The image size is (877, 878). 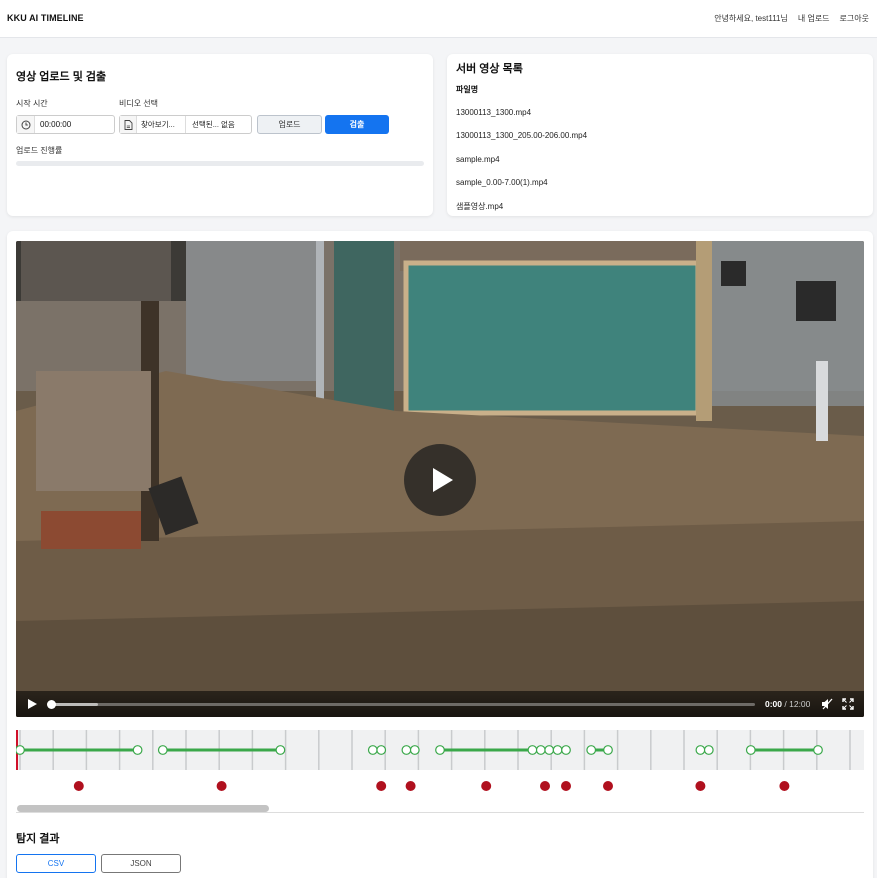 I want to click on brand-logo: KKU AI TIMELINE, so click(x=45, y=18).